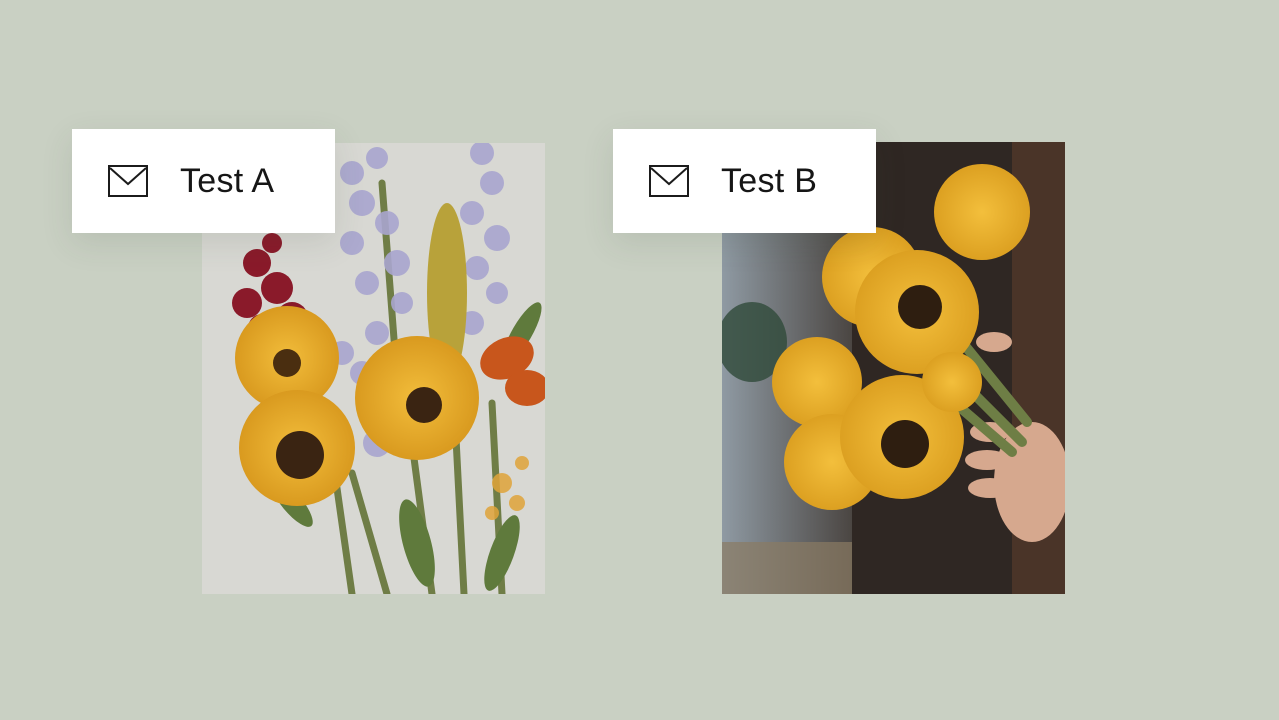  I want to click on test-a-title: Test A, so click(227, 180).